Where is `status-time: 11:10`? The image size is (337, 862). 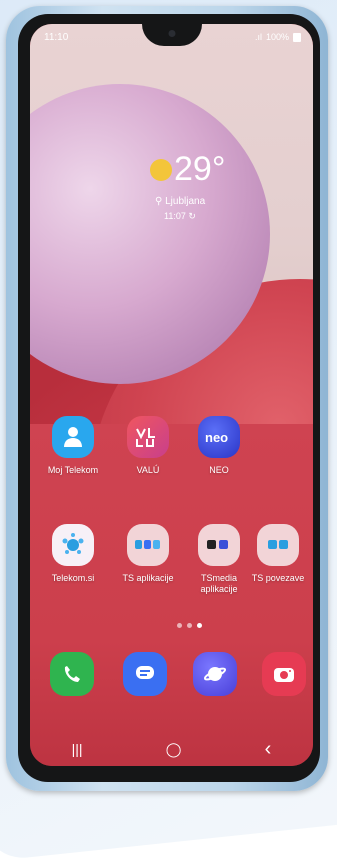 status-time: 11:10 is located at coordinates (56, 37).